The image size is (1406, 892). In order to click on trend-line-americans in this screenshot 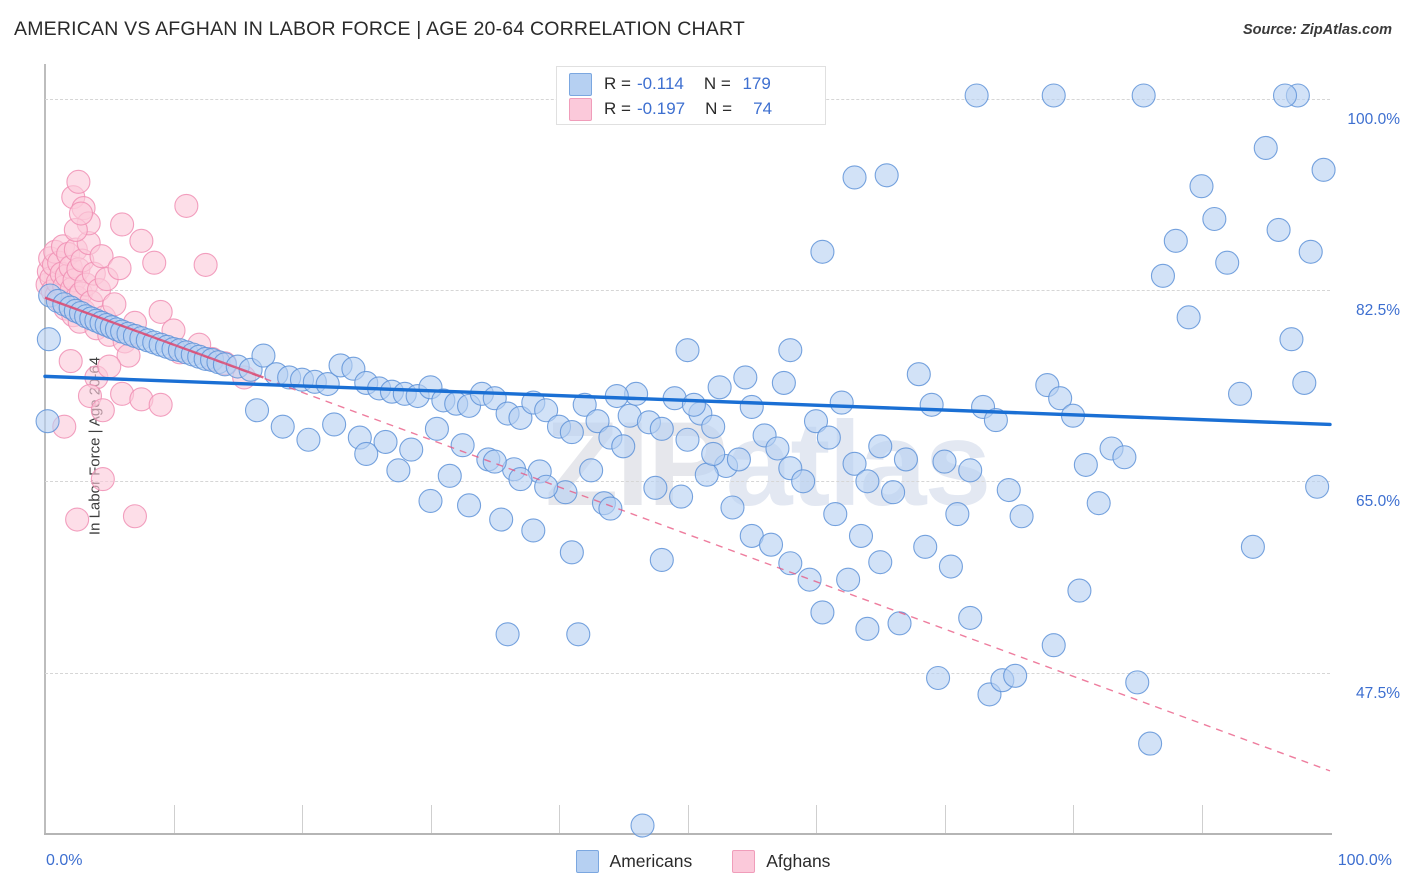, I will do `click(687, 400)`.